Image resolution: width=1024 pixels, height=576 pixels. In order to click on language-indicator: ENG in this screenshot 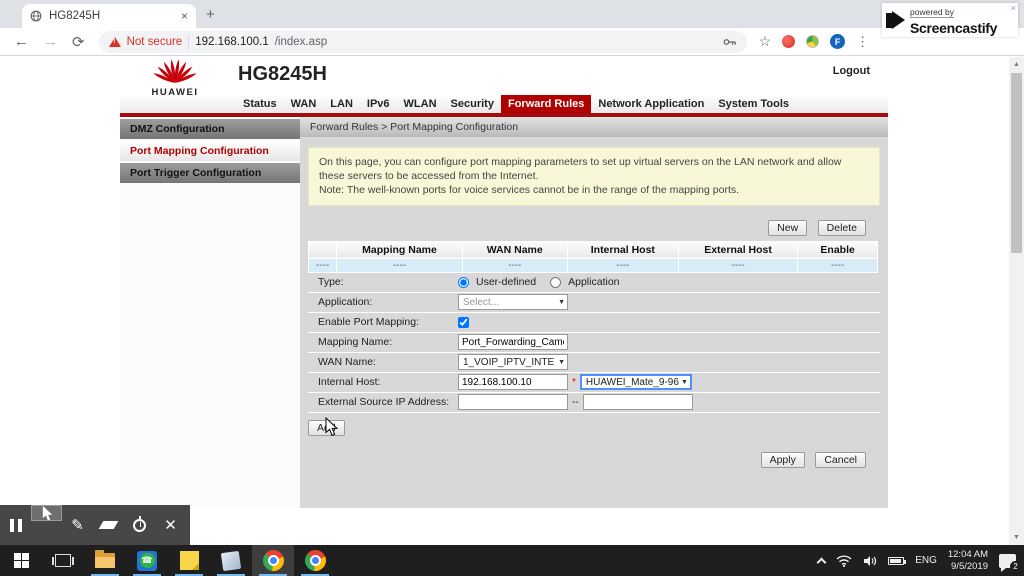, I will do `click(926, 560)`.